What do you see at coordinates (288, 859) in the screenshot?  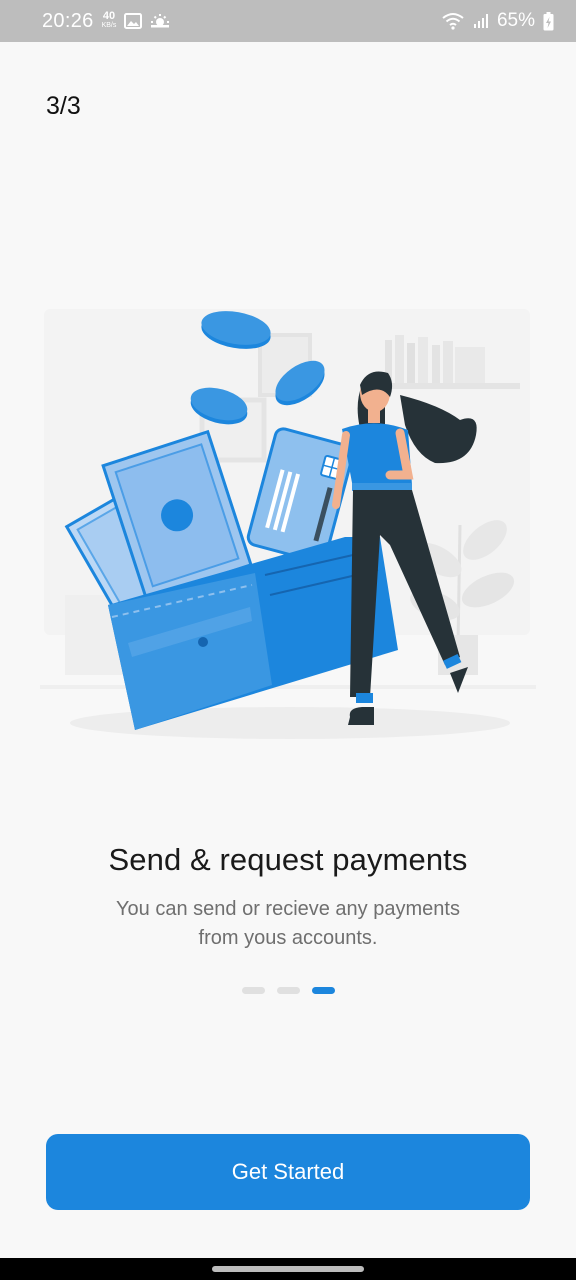 I see `onboarding-title: Send & request payments` at bounding box center [288, 859].